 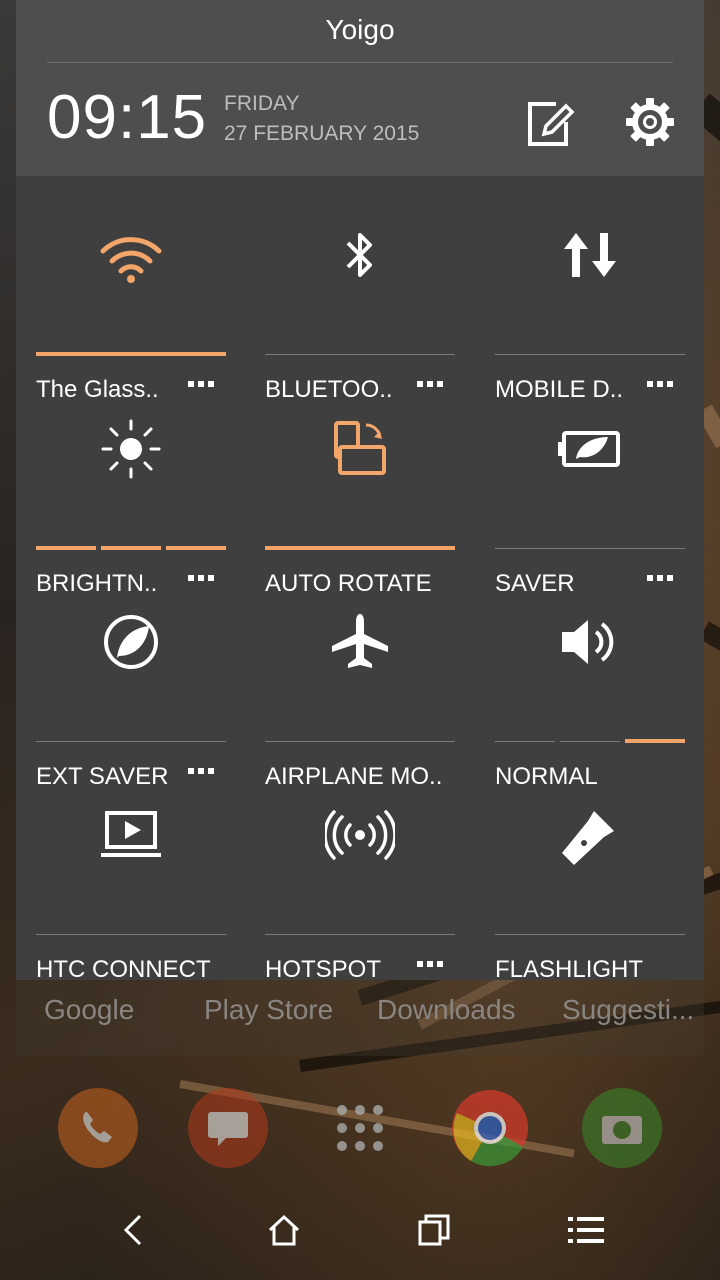 What do you see at coordinates (569, 969) in the screenshot?
I see `tile-label: FLASHLIGHT` at bounding box center [569, 969].